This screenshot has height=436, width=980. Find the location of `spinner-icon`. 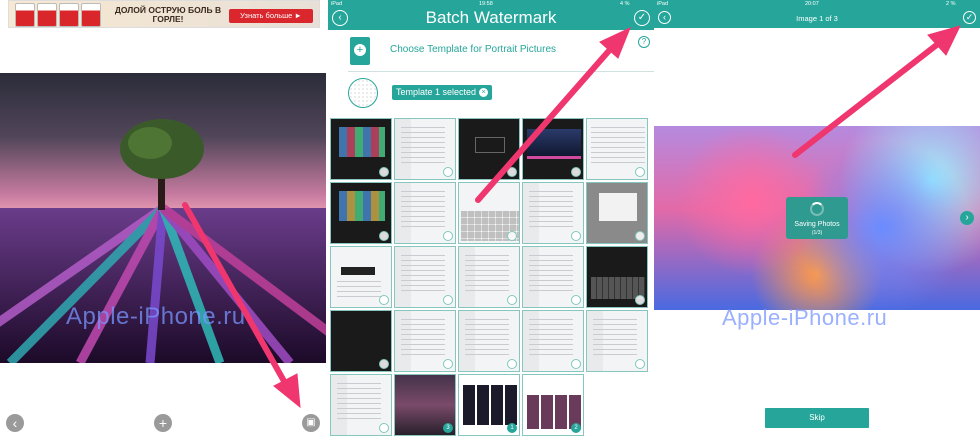

spinner-icon is located at coordinates (817, 209).